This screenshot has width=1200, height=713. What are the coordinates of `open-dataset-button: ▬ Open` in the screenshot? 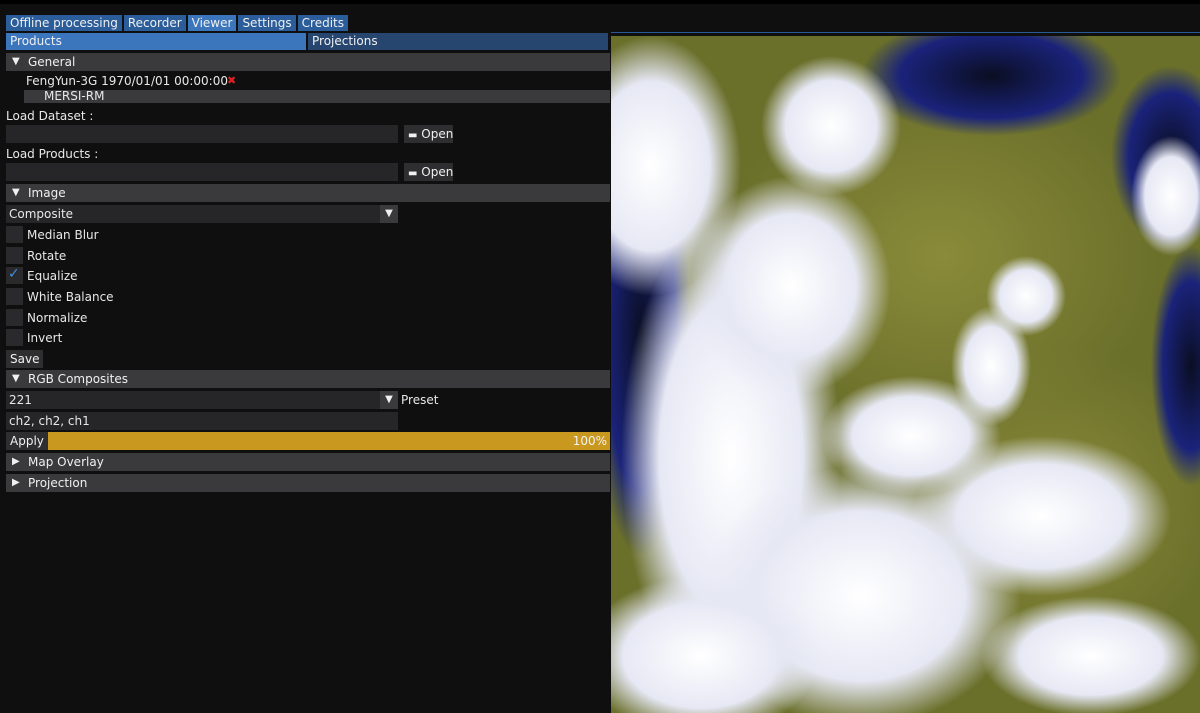 It's located at (428, 134).